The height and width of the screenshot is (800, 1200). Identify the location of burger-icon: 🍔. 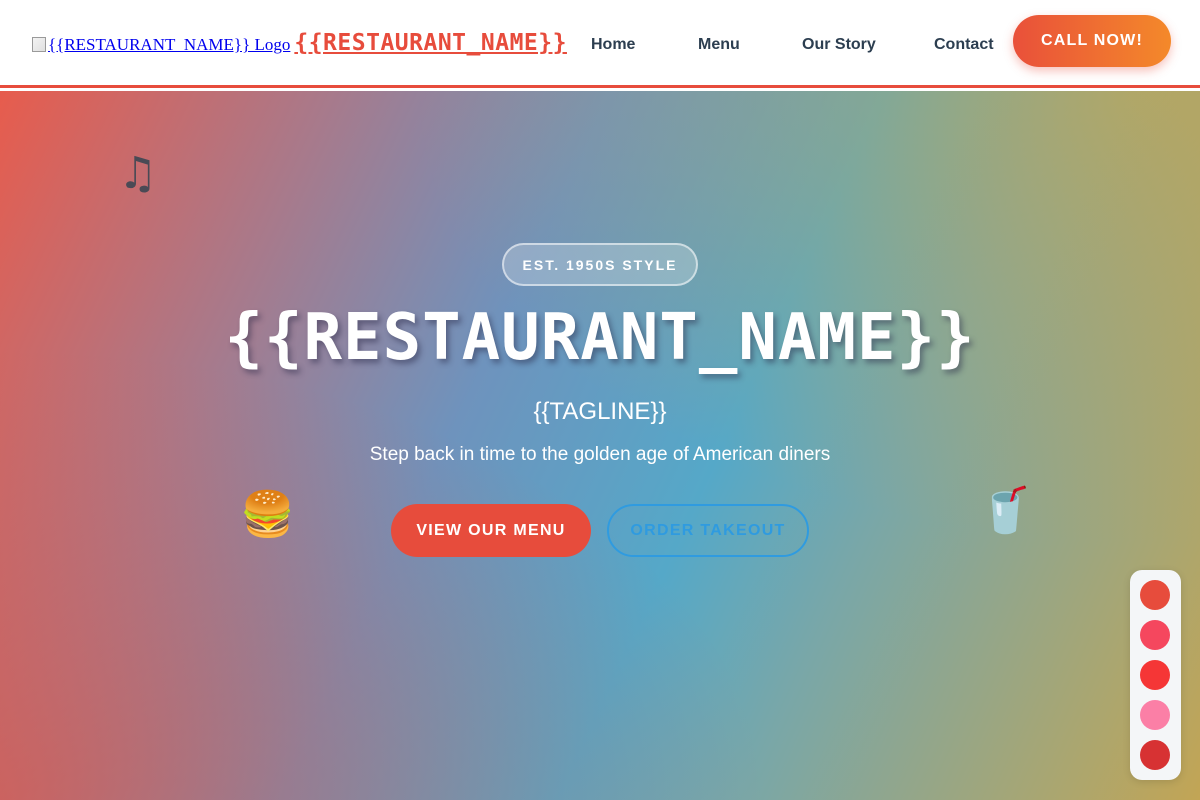
(267, 514).